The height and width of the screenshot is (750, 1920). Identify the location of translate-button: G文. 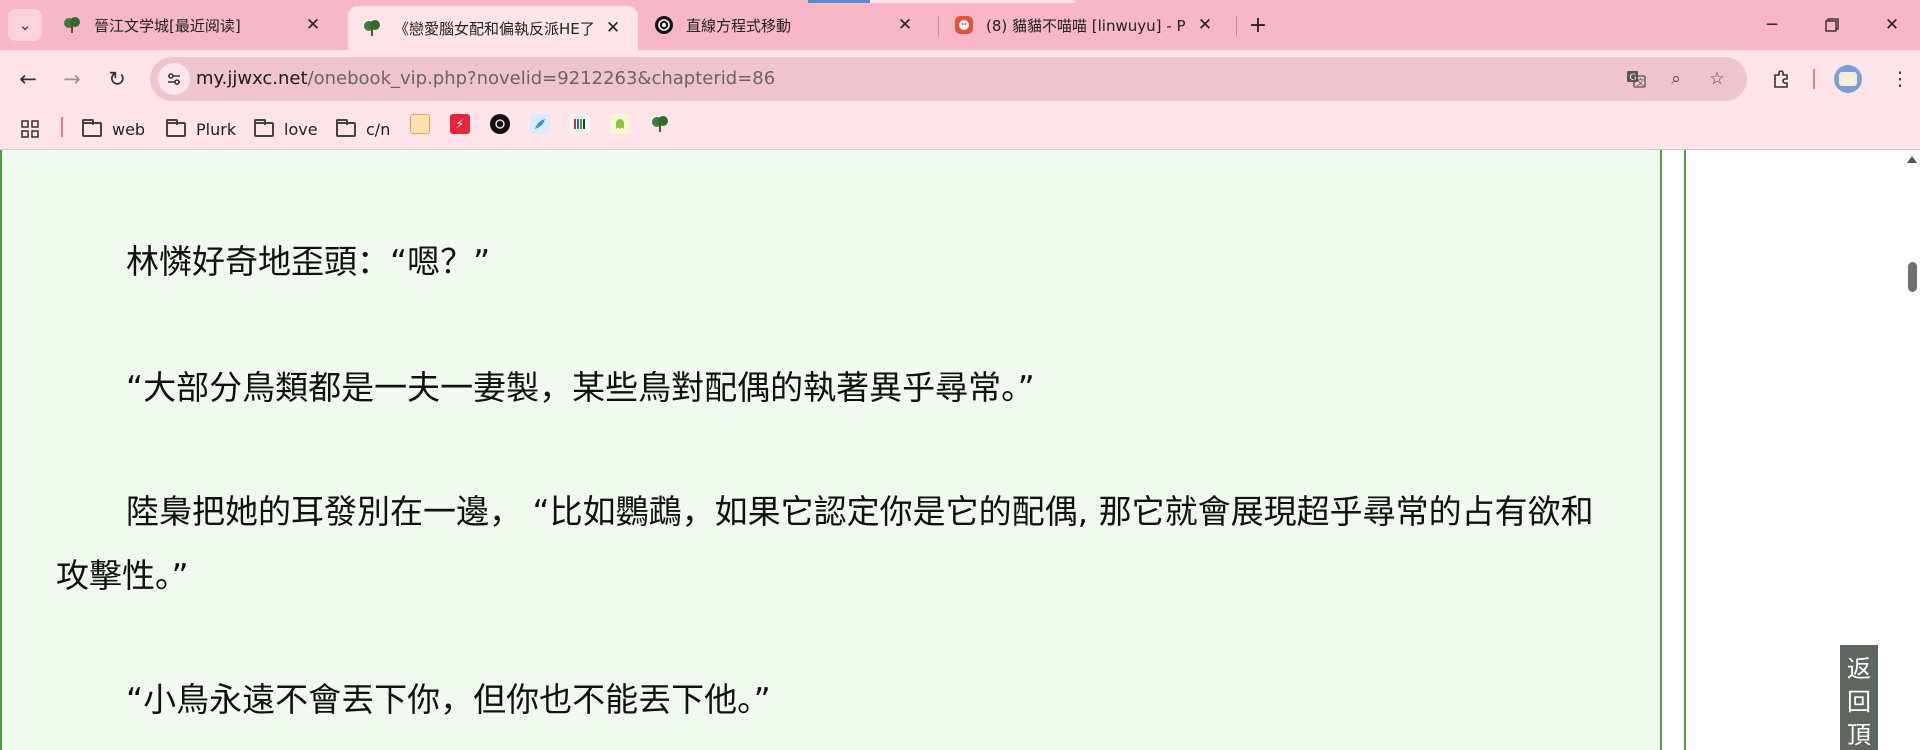
(1636, 79).